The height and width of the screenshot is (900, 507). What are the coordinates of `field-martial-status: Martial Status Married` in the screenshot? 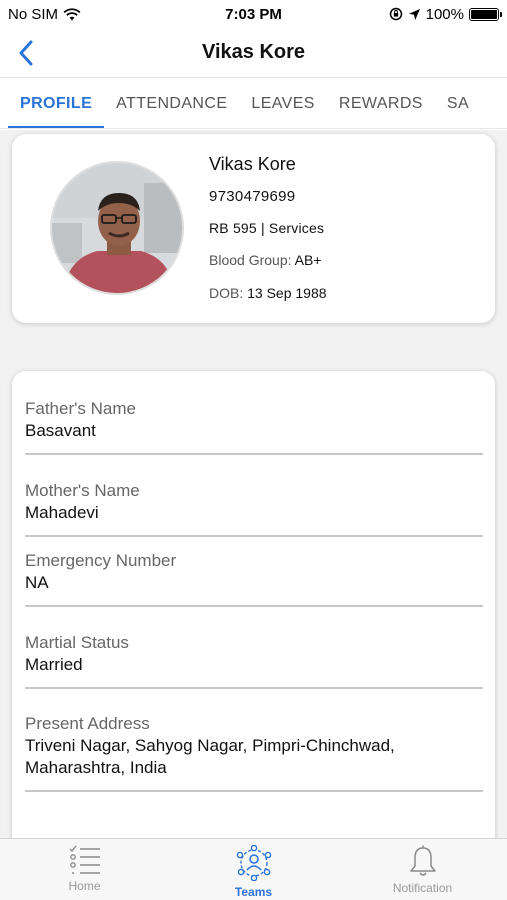 It's located at (254, 661).